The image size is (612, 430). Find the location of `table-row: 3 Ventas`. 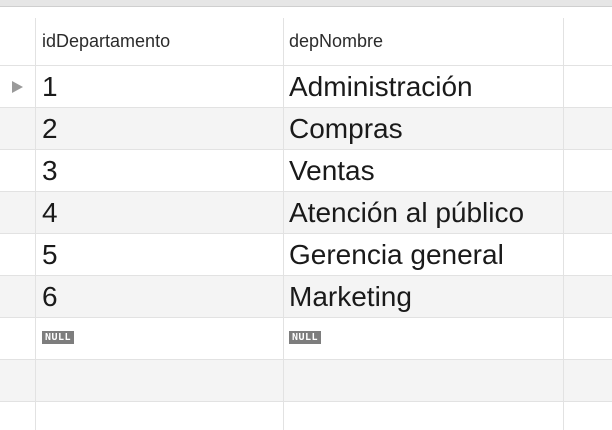

table-row: 3 Ventas is located at coordinates (306, 171).